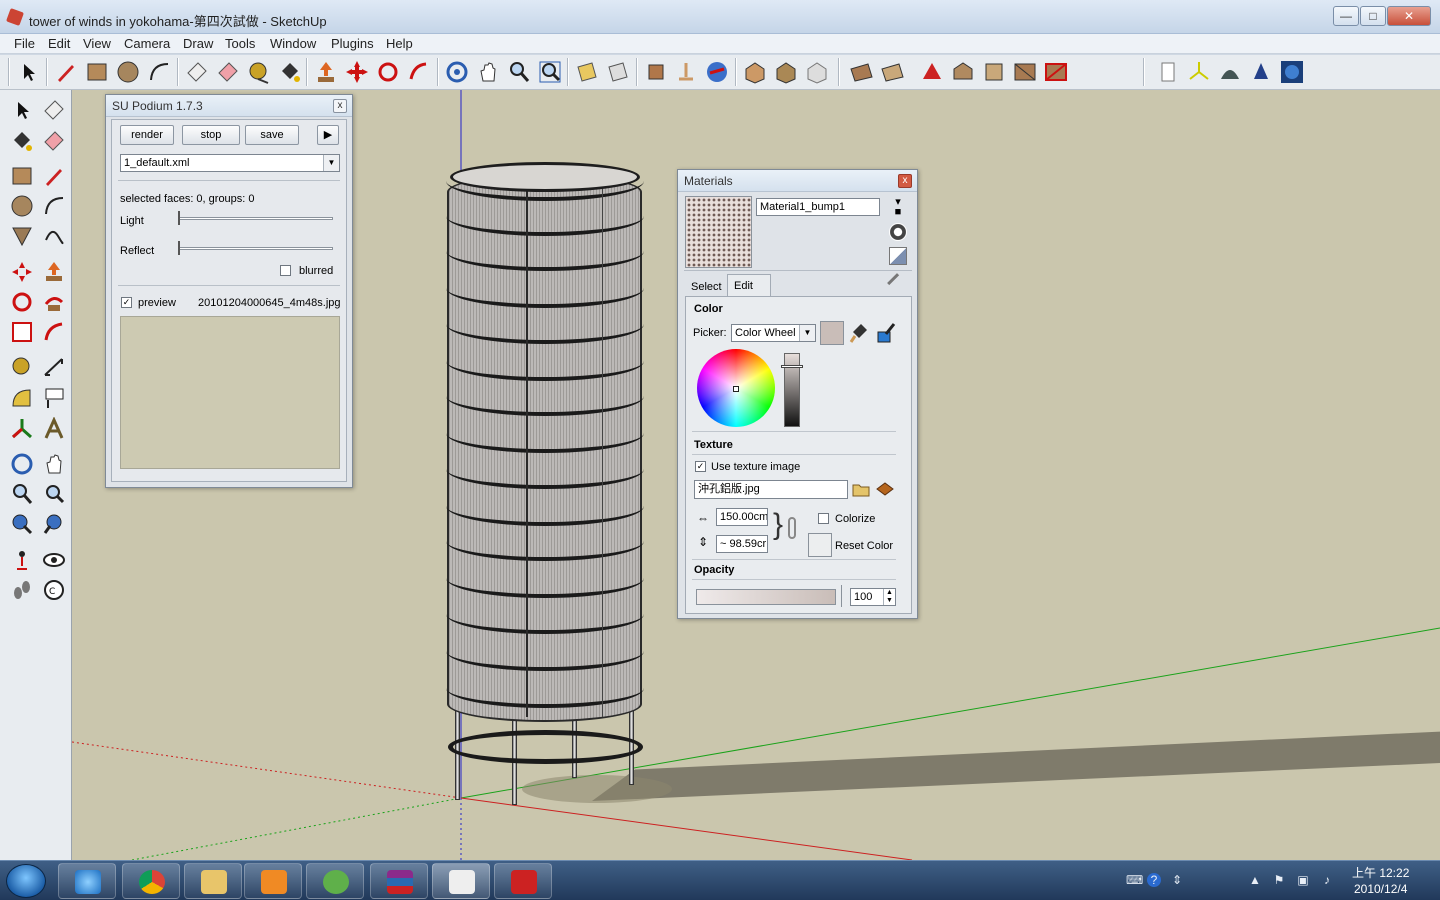 The height and width of the screenshot is (900, 1440). I want to click on reset-color-swatch, so click(820, 545).